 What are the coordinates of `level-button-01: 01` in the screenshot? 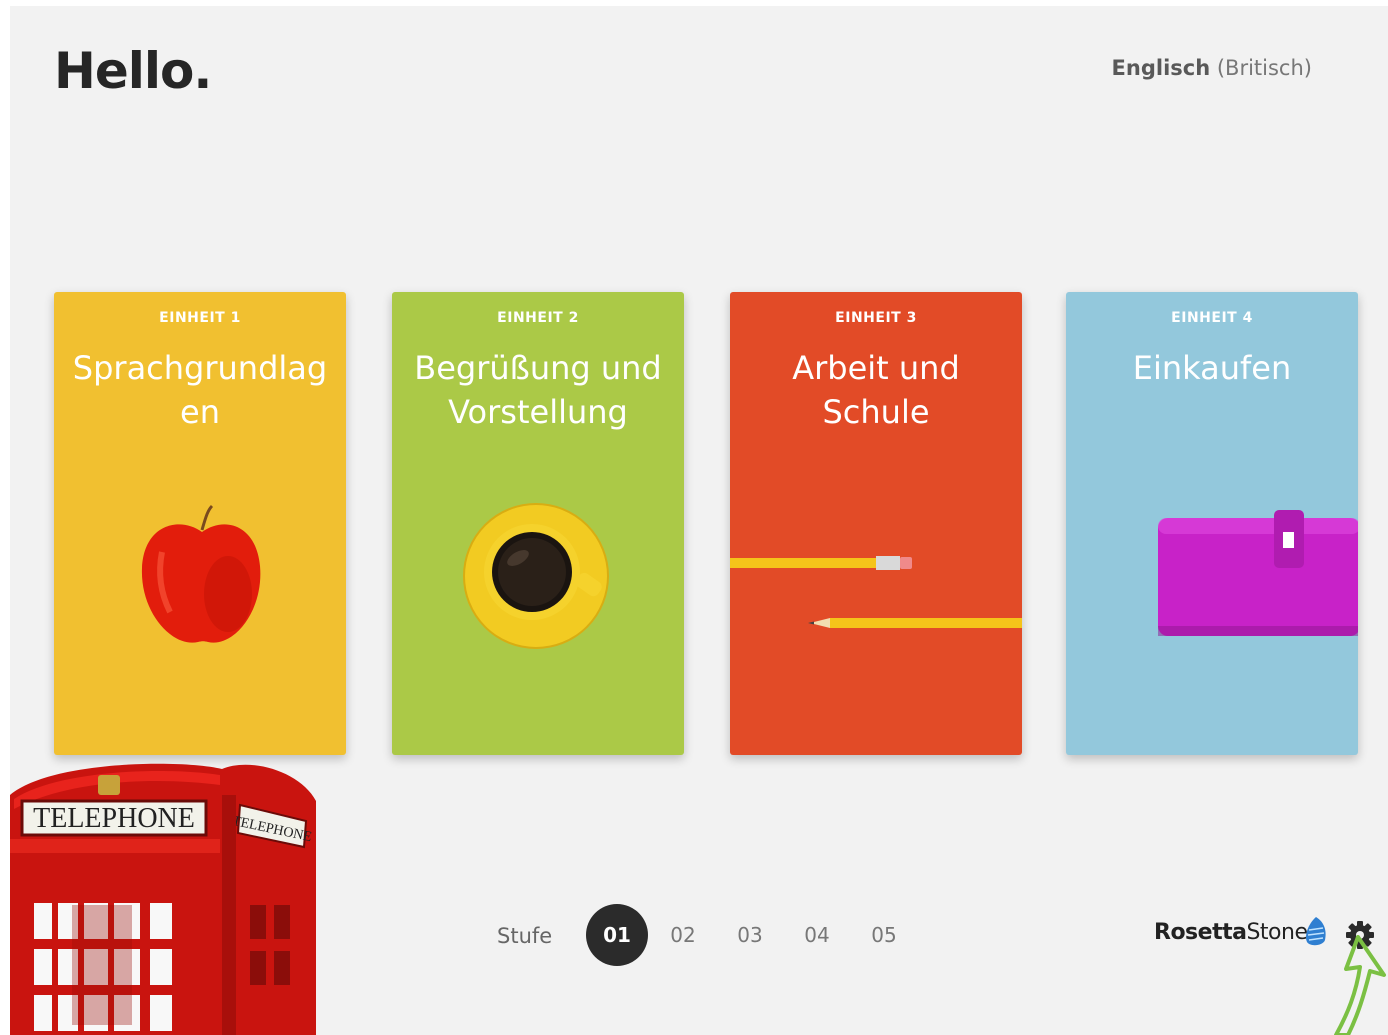 It's located at (617, 935).